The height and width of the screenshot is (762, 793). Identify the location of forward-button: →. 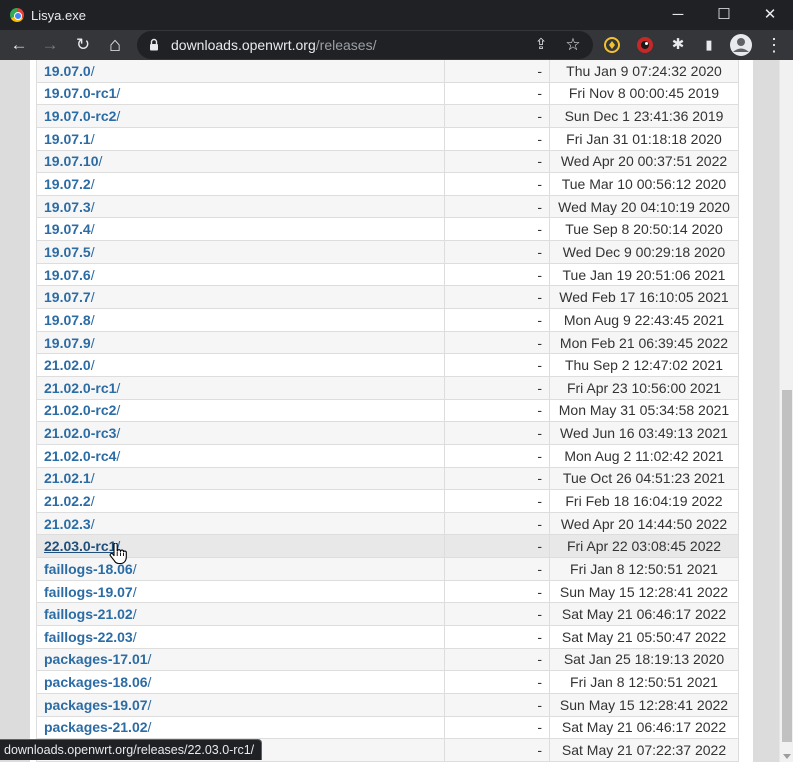
(50, 45).